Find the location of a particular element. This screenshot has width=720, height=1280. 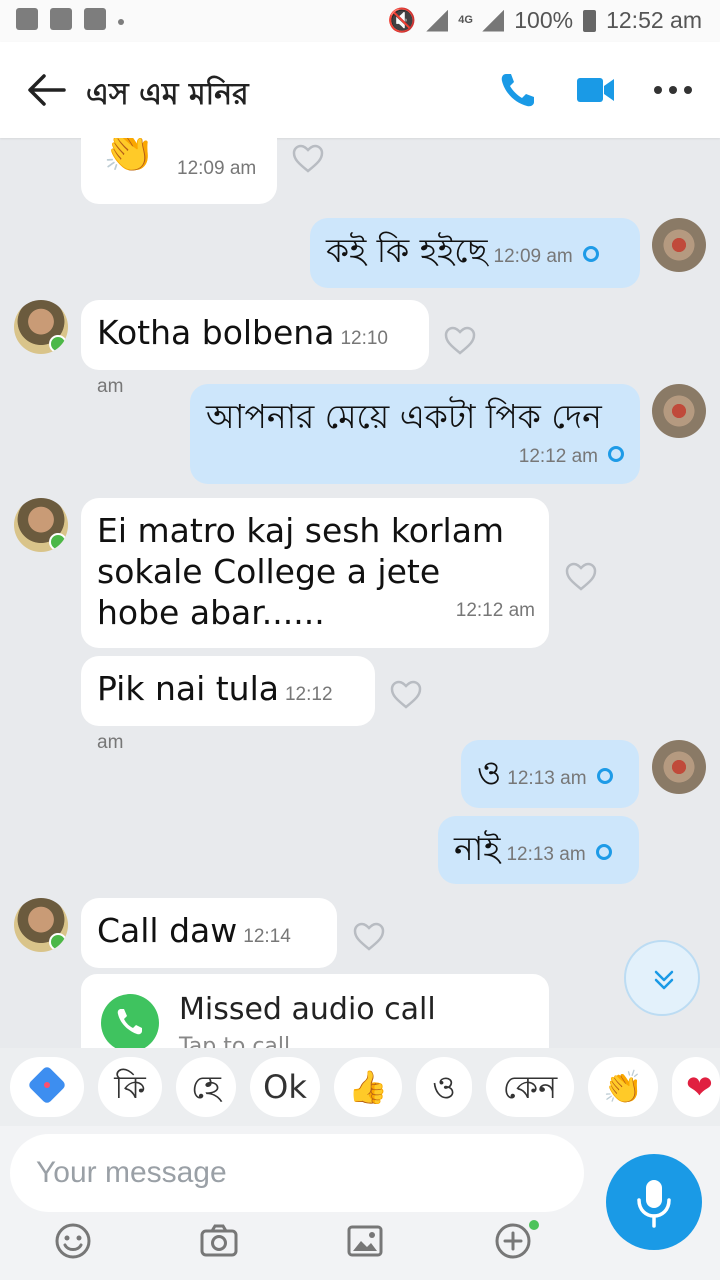

incoming-message: Call daw12:14 am is located at coordinates (209, 946).